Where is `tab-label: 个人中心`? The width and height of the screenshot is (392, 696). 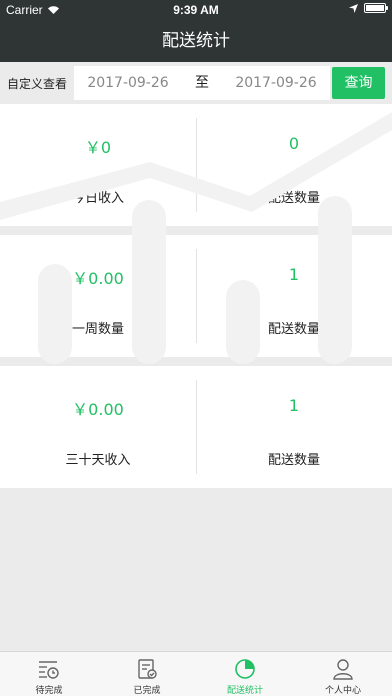
tab-label: 个人中心 is located at coordinates (342, 691).